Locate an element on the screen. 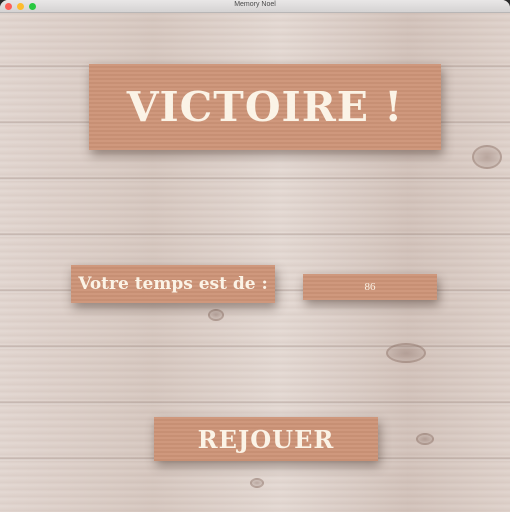 This screenshot has width=510, height=512. time-value-field: 86 is located at coordinates (370, 287).